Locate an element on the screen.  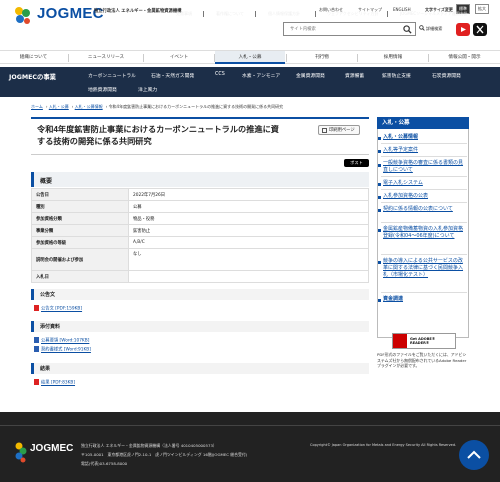
attachment-download: 公募要領 [Word:107KB] is located at coordinates (61, 340).